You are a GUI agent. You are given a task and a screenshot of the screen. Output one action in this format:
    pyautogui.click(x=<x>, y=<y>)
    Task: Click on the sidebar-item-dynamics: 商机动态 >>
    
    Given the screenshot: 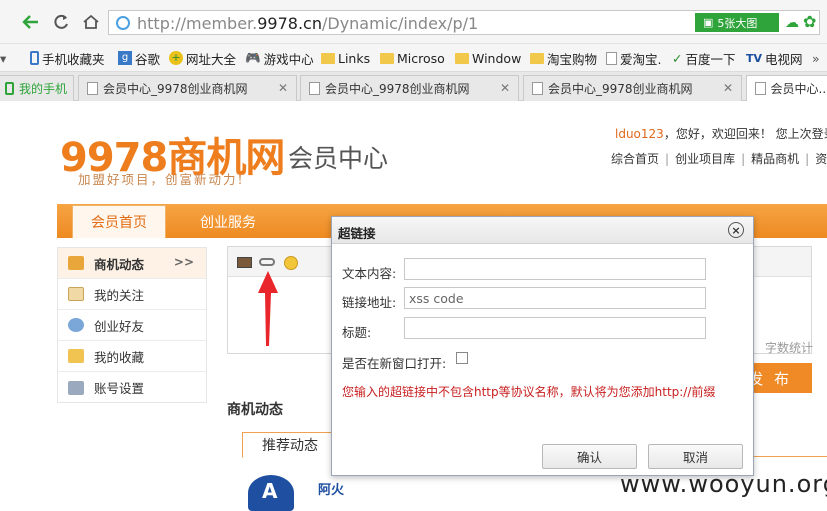 What is the action you would take?
    pyautogui.click(x=132, y=263)
    